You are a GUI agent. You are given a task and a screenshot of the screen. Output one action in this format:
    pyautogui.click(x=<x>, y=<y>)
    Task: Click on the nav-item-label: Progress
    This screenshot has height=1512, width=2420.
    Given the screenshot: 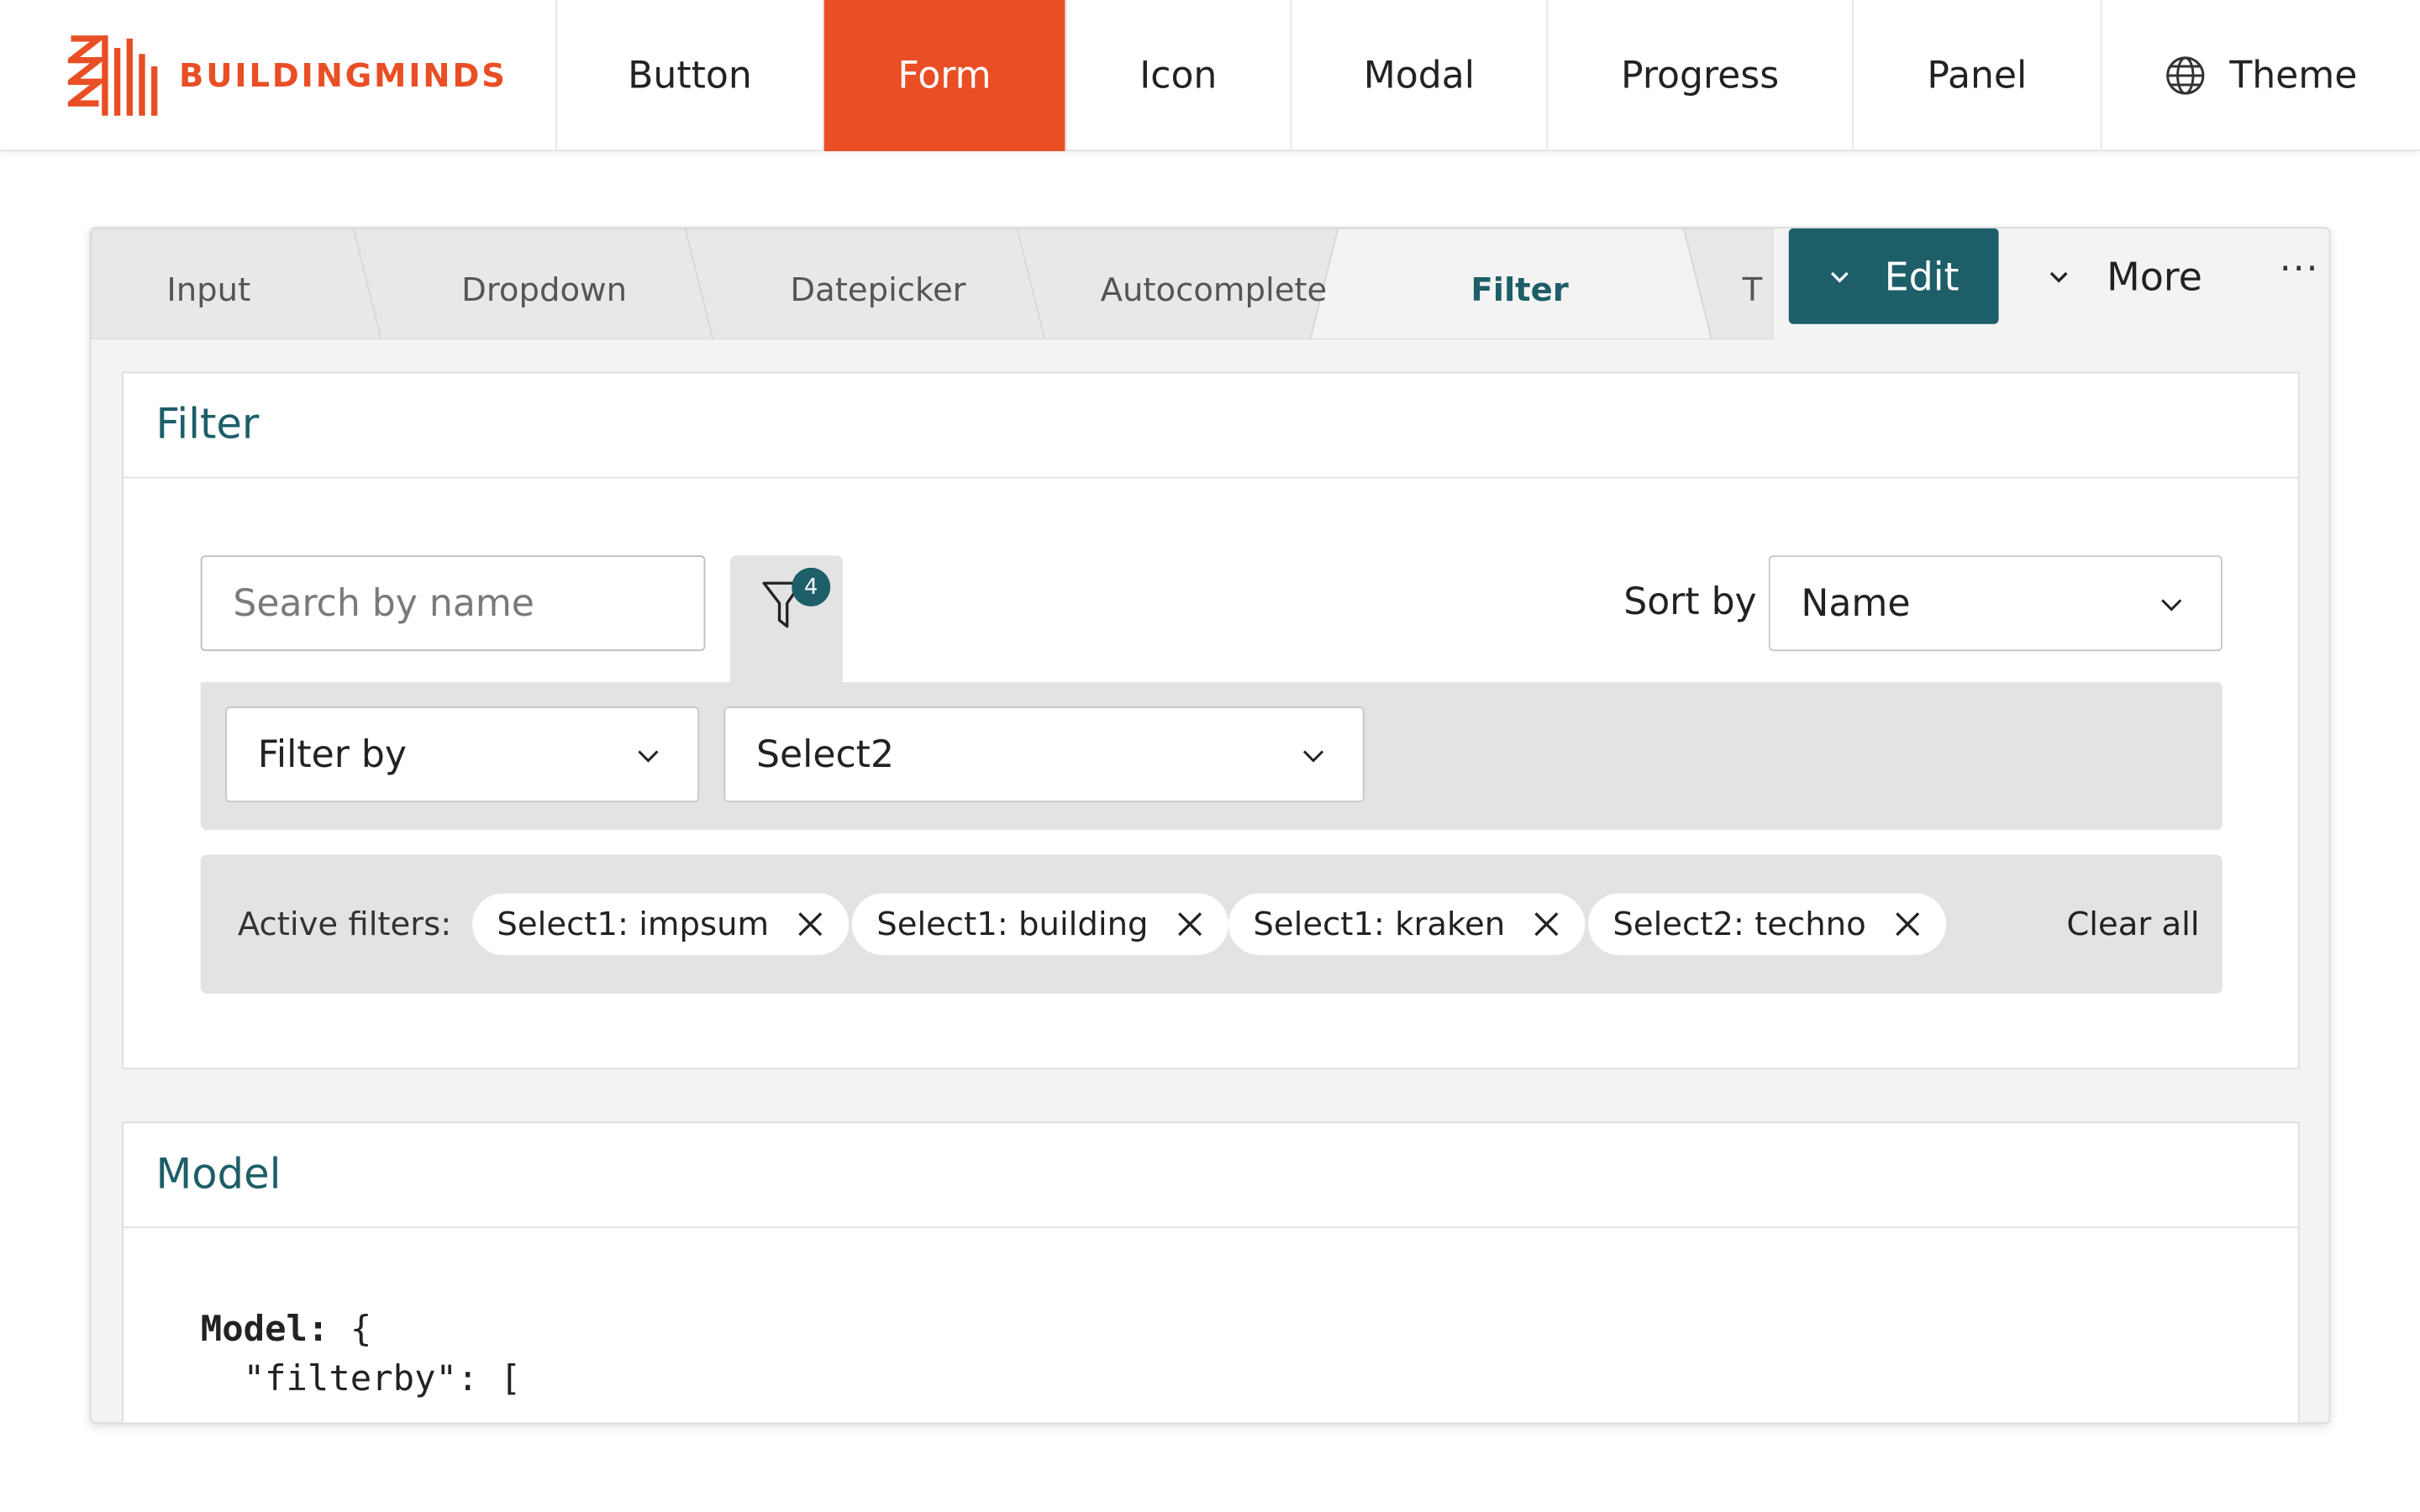 What is the action you would take?
    pyautogui.click(x=1700, y=75)
    